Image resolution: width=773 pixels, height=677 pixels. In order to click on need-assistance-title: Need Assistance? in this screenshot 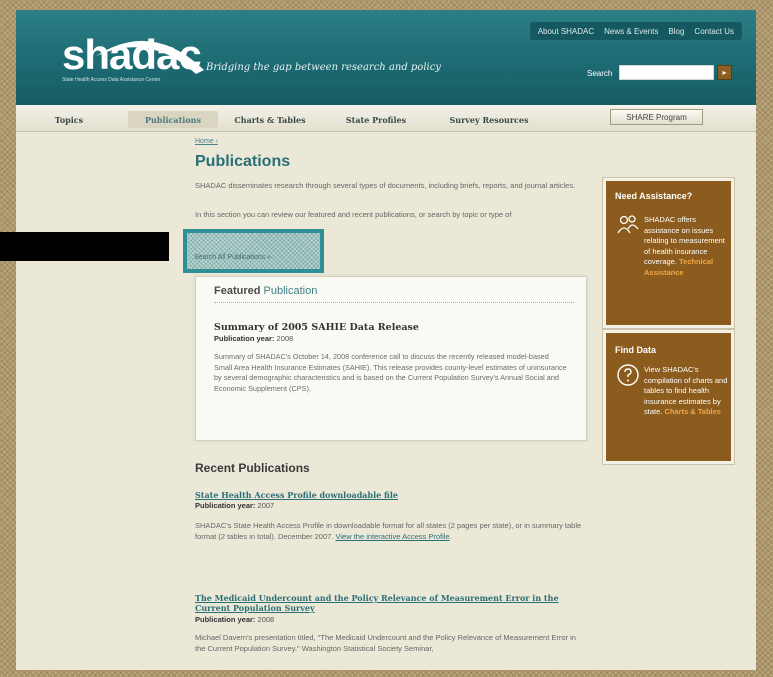, I will do `click(654, 196)`.